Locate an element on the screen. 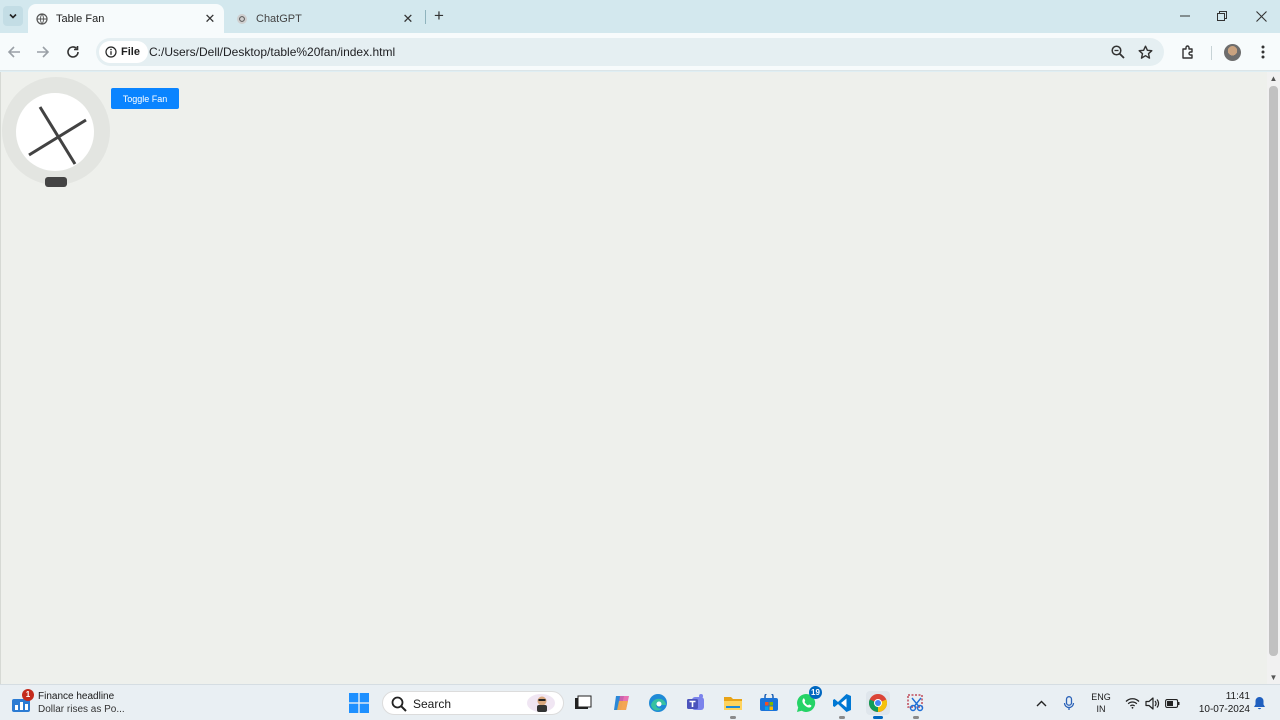  store-button is located at coordinates (769, 703).